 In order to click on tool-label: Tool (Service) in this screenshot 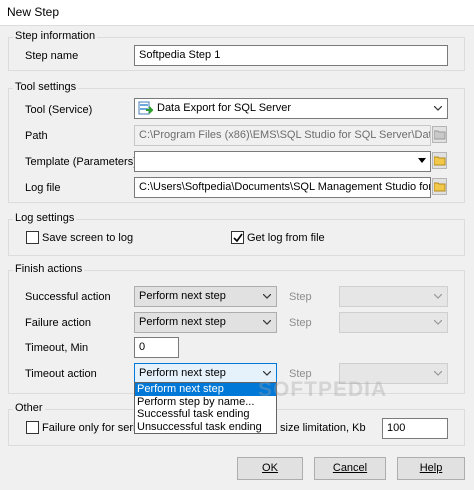, I will do `click(59, 110)`.